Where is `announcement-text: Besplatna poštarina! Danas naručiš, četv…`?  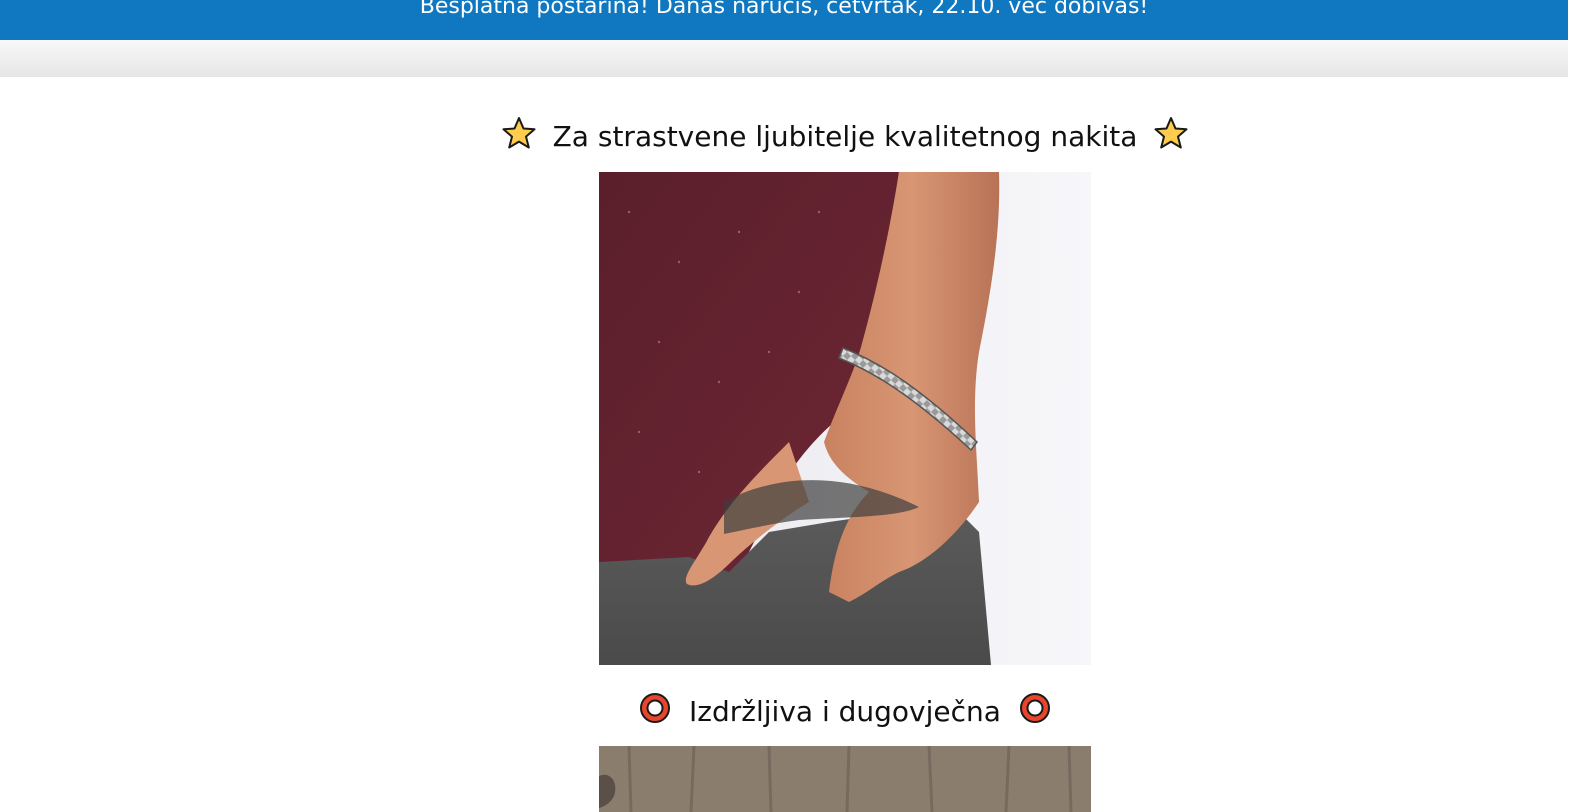 announcement-text: Besplatna poštarina! Danas naručiš, četv… is located at coordinates (784, 9).